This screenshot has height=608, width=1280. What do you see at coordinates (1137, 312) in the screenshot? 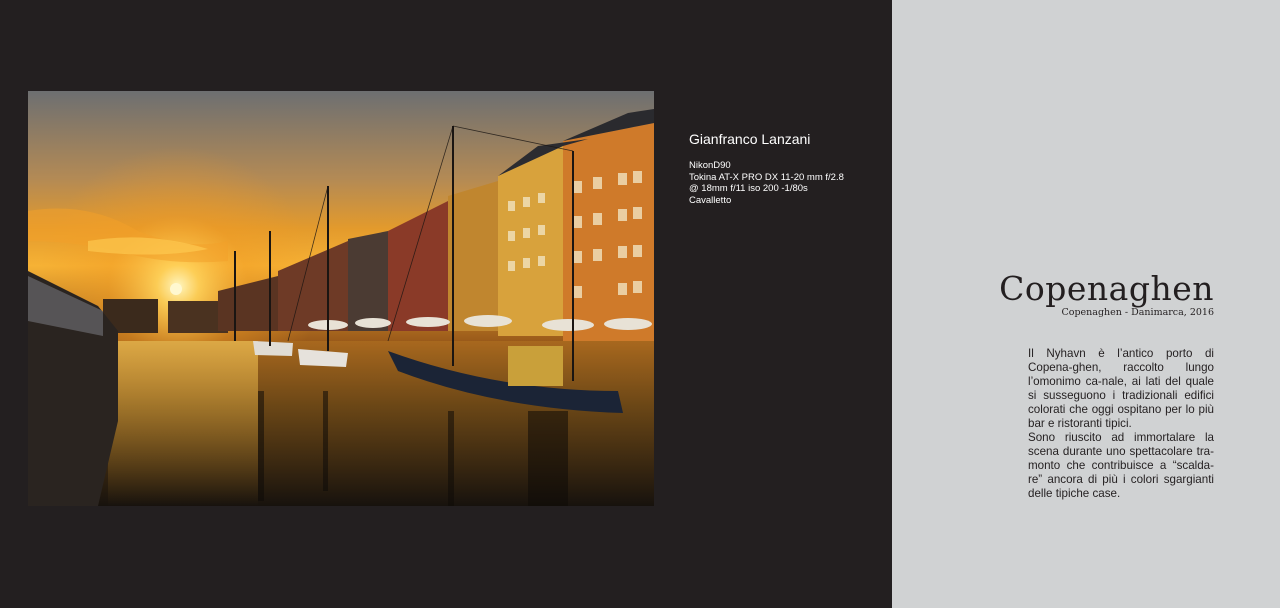
I see `page-subtitle: Copenaghen - Danimarca, 2016` at bounding box center [1137, 312].